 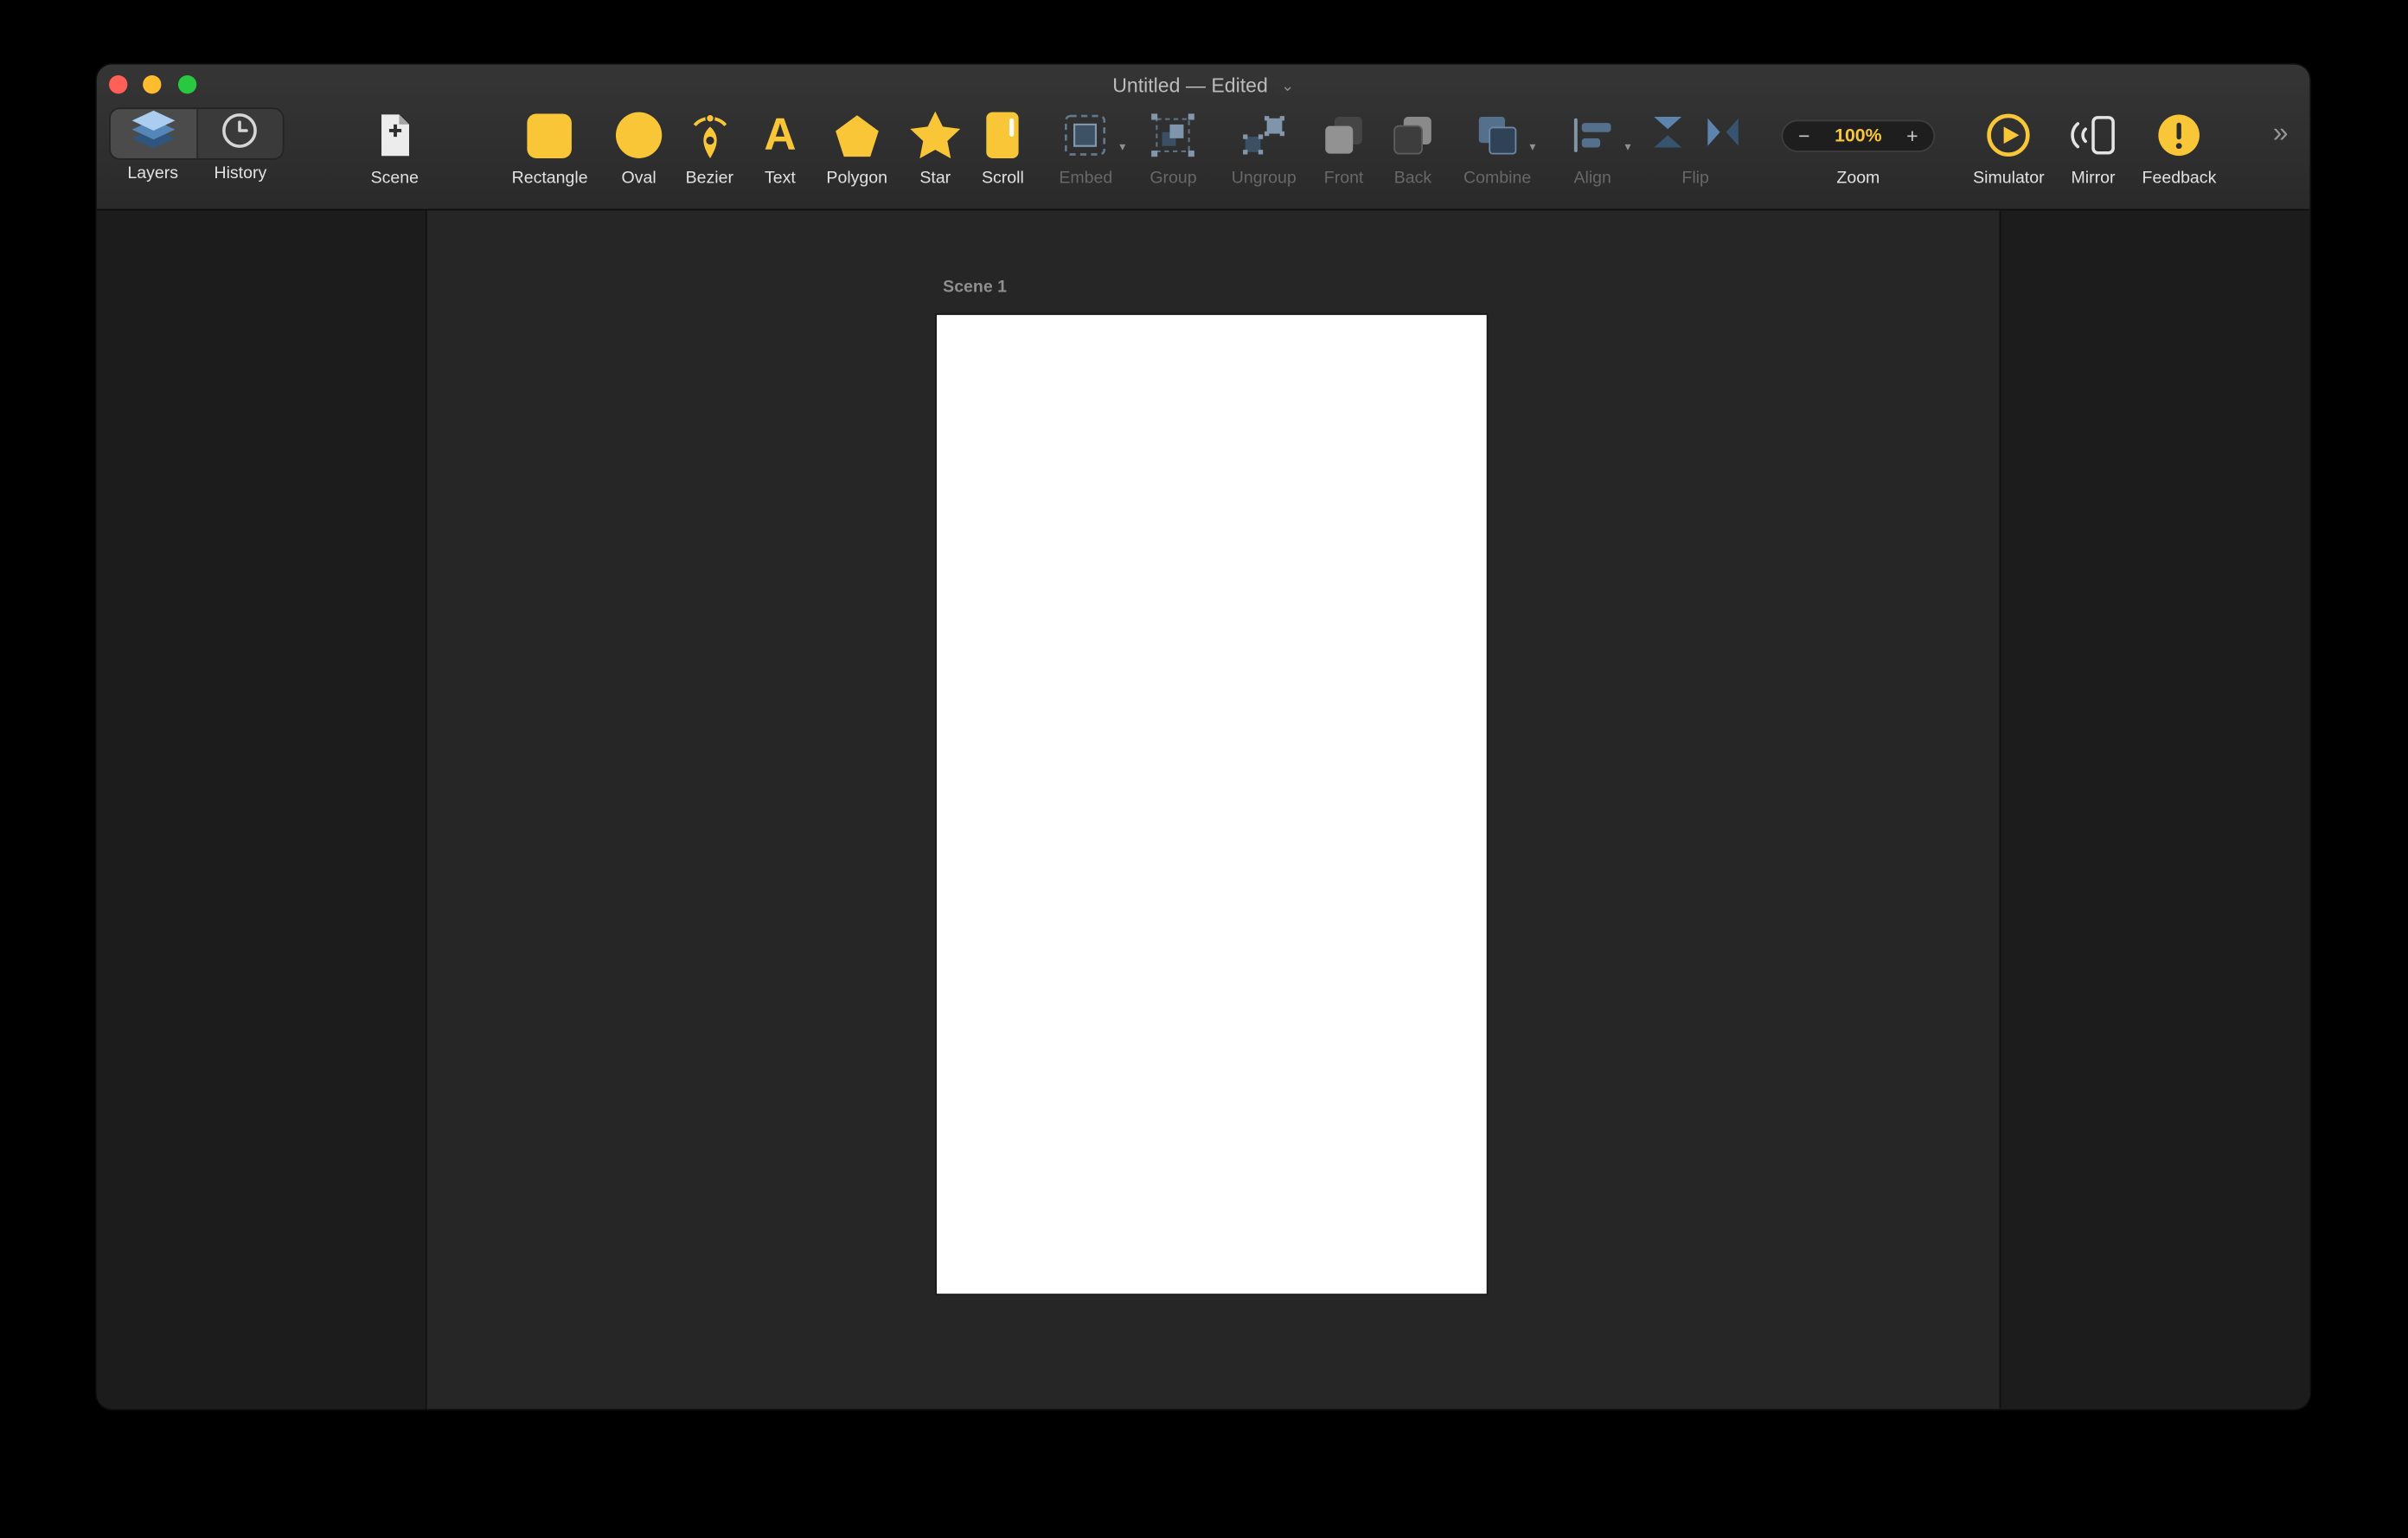 I want to click on group-icon, so click(x=1173, y=135).